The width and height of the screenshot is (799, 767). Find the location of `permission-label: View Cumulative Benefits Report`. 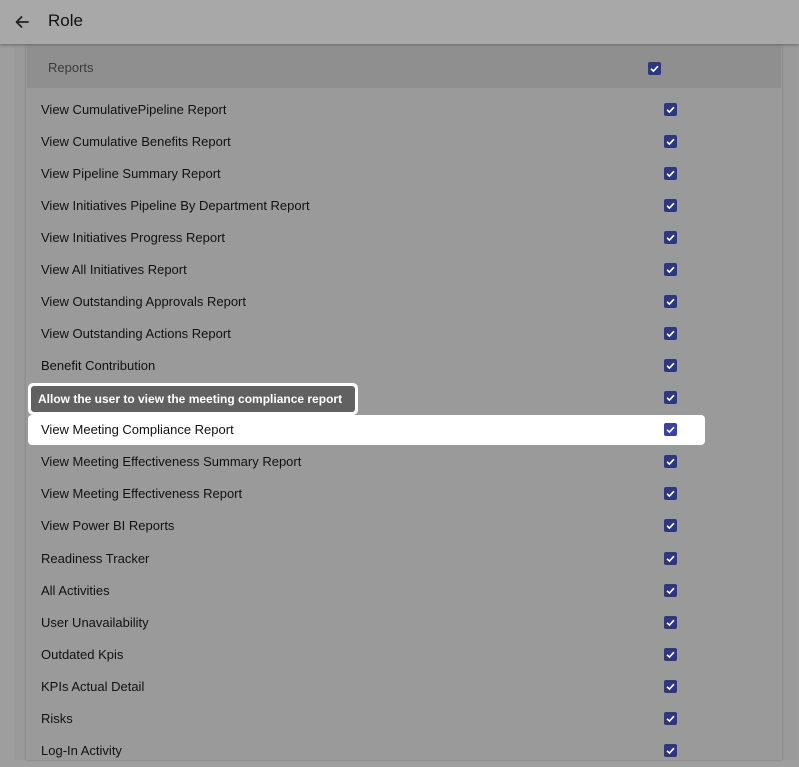

permission-label: View Cumulative Benefits Report is located at coordinates (136, 141).